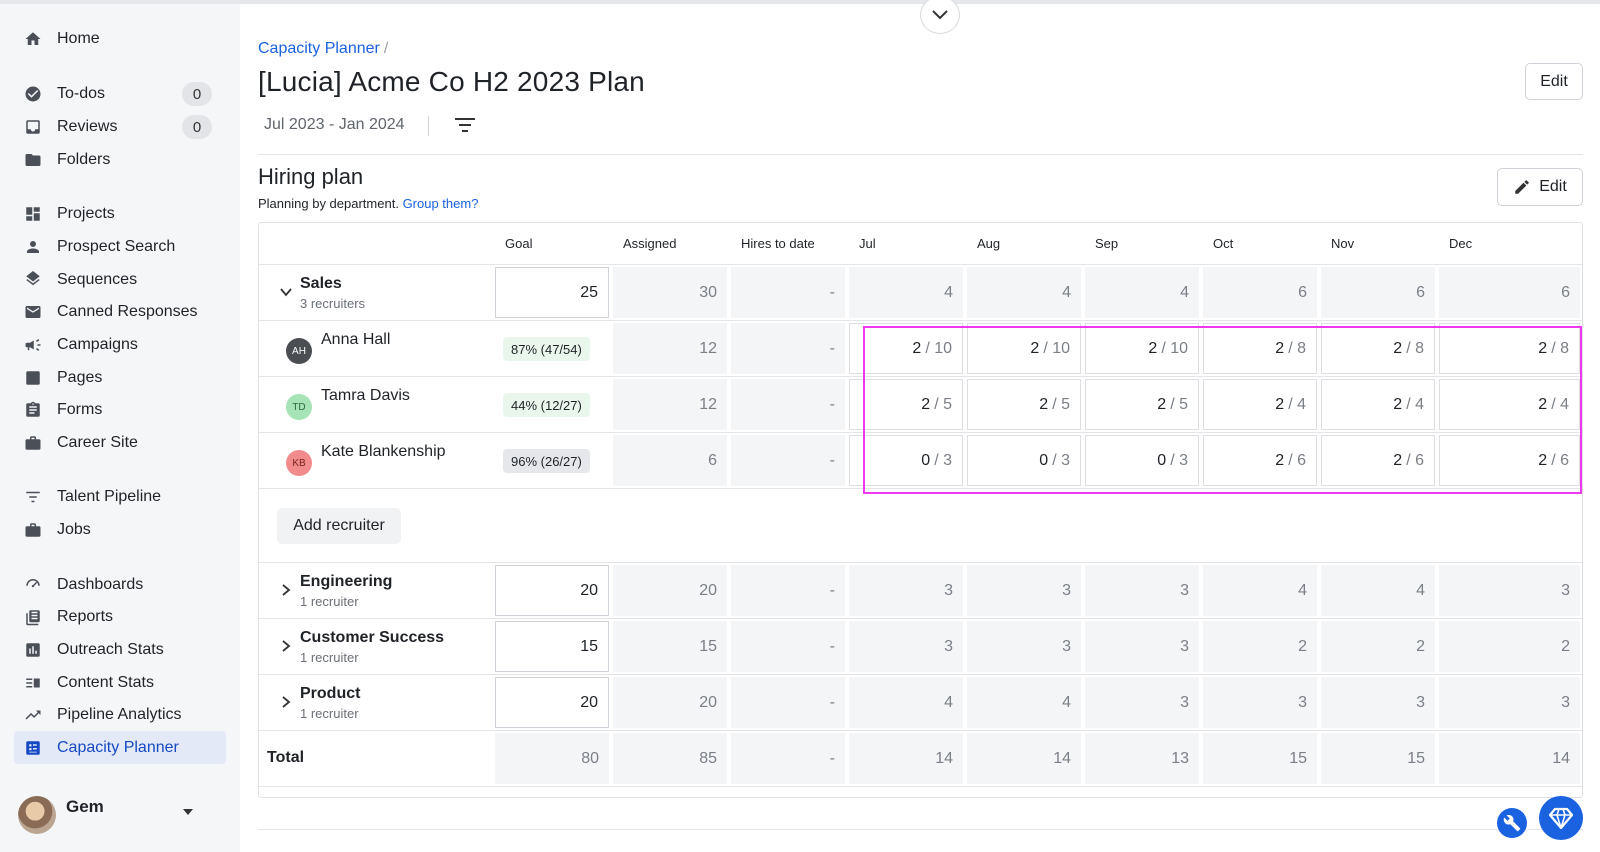  What do you see at coordinates (97, 279) in the screenshot?
I see `sidebar-item-label: Sequences` at bounding box center [97, 279].